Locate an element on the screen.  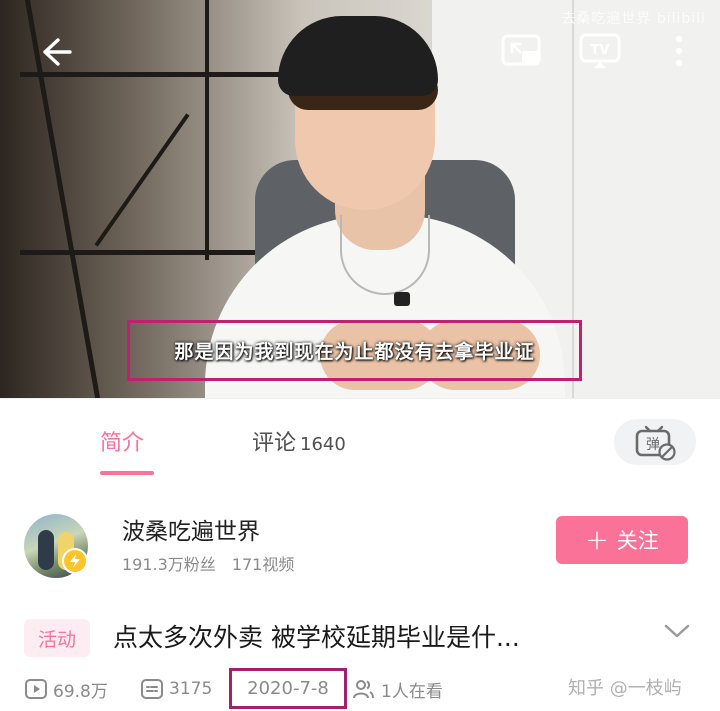
tab-comments-label: 评论 is located at coordinates (274, 443).